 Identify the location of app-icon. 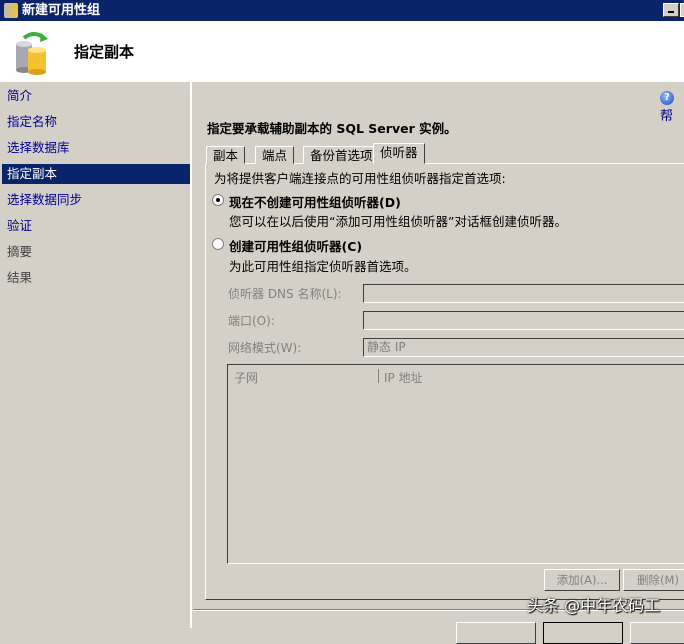
(11, 10).